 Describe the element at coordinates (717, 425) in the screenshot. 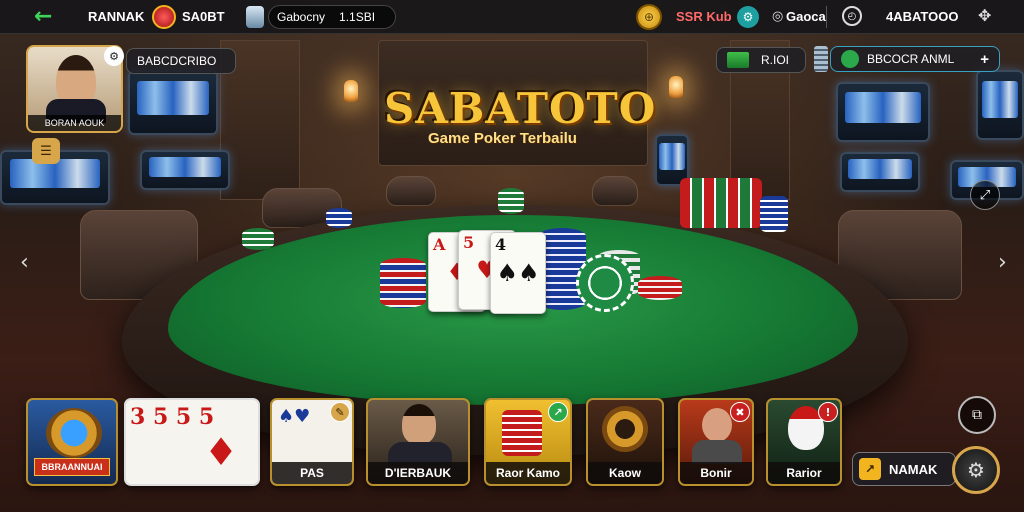

I see `monk-avatar-icon` at that location.